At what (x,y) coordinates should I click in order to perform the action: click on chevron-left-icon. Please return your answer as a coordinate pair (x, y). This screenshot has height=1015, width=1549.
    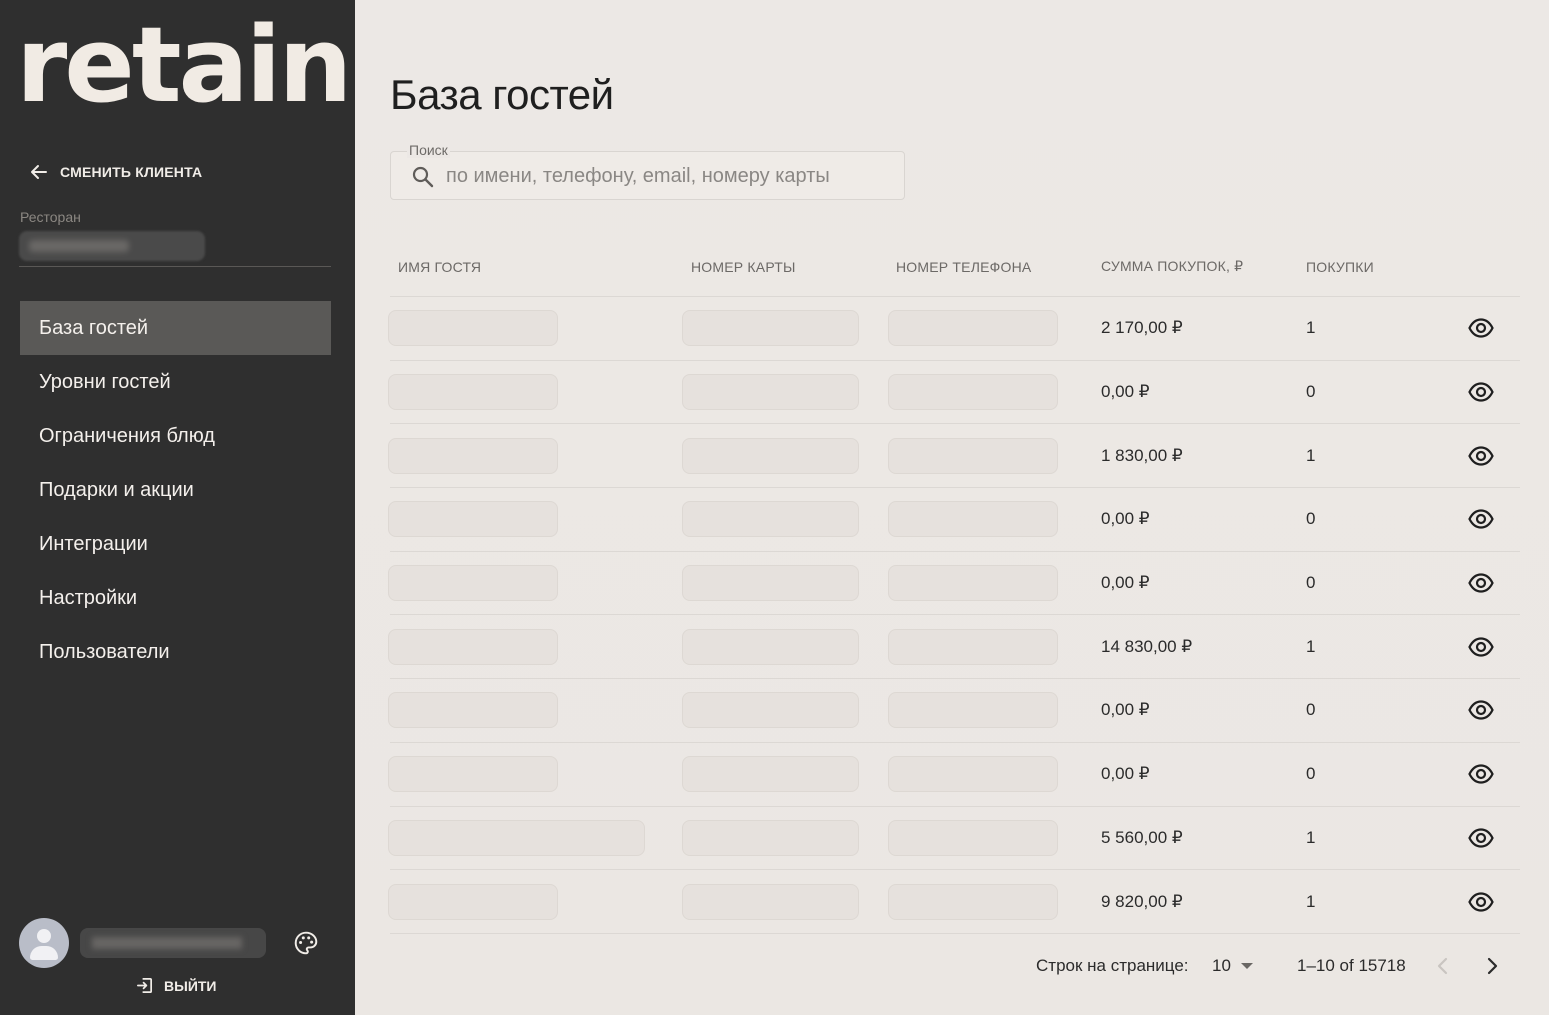
    Looking at the image, I should click on (1443, 966).